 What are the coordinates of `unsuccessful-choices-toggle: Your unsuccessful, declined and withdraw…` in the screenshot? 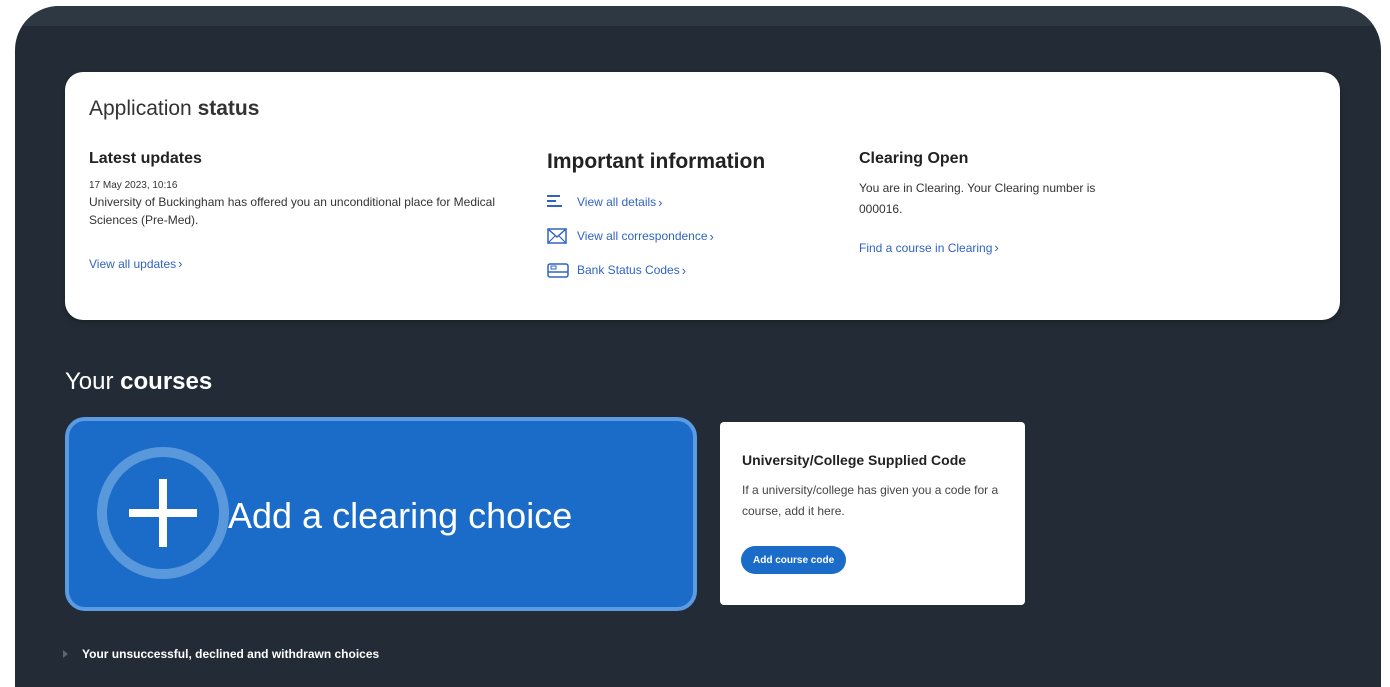 It's located at (221, 654).